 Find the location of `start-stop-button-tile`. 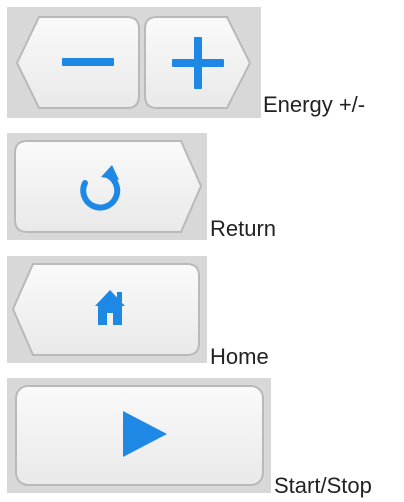

start-stop-button-tile is located at coordinates (139, 435).